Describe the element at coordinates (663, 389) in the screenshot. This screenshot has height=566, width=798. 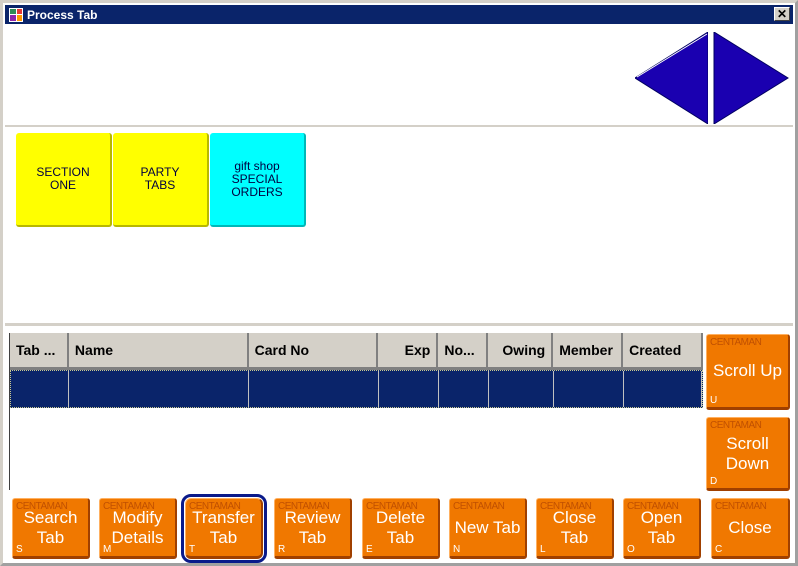
I see `cell-created` at that location.